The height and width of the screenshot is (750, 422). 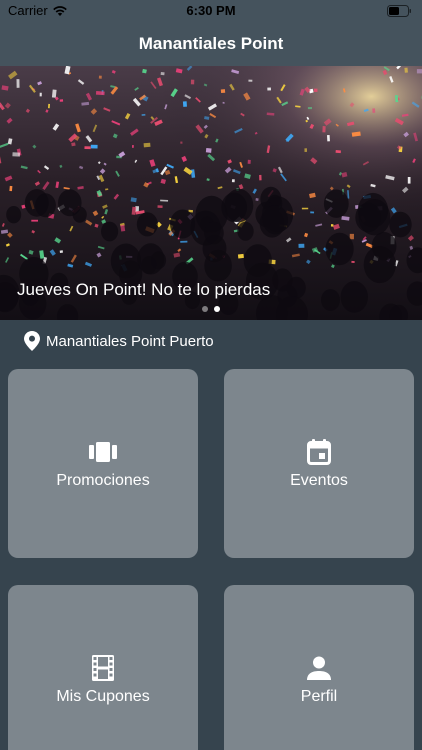 What do you see at coordinates (319, 480) in the screenshot?
I see `eventos-label: Eventos` at bounding box center [319, 480].